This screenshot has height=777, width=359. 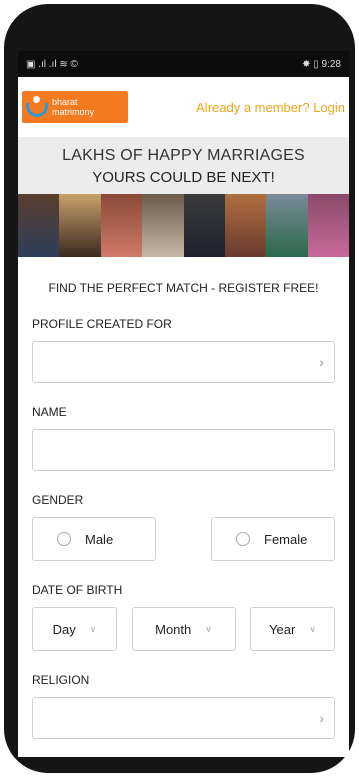 What do you see at coordinates (64, 629) in the screenshot?
I see `dob-day-label: Day` at bounding box center [64, 629].